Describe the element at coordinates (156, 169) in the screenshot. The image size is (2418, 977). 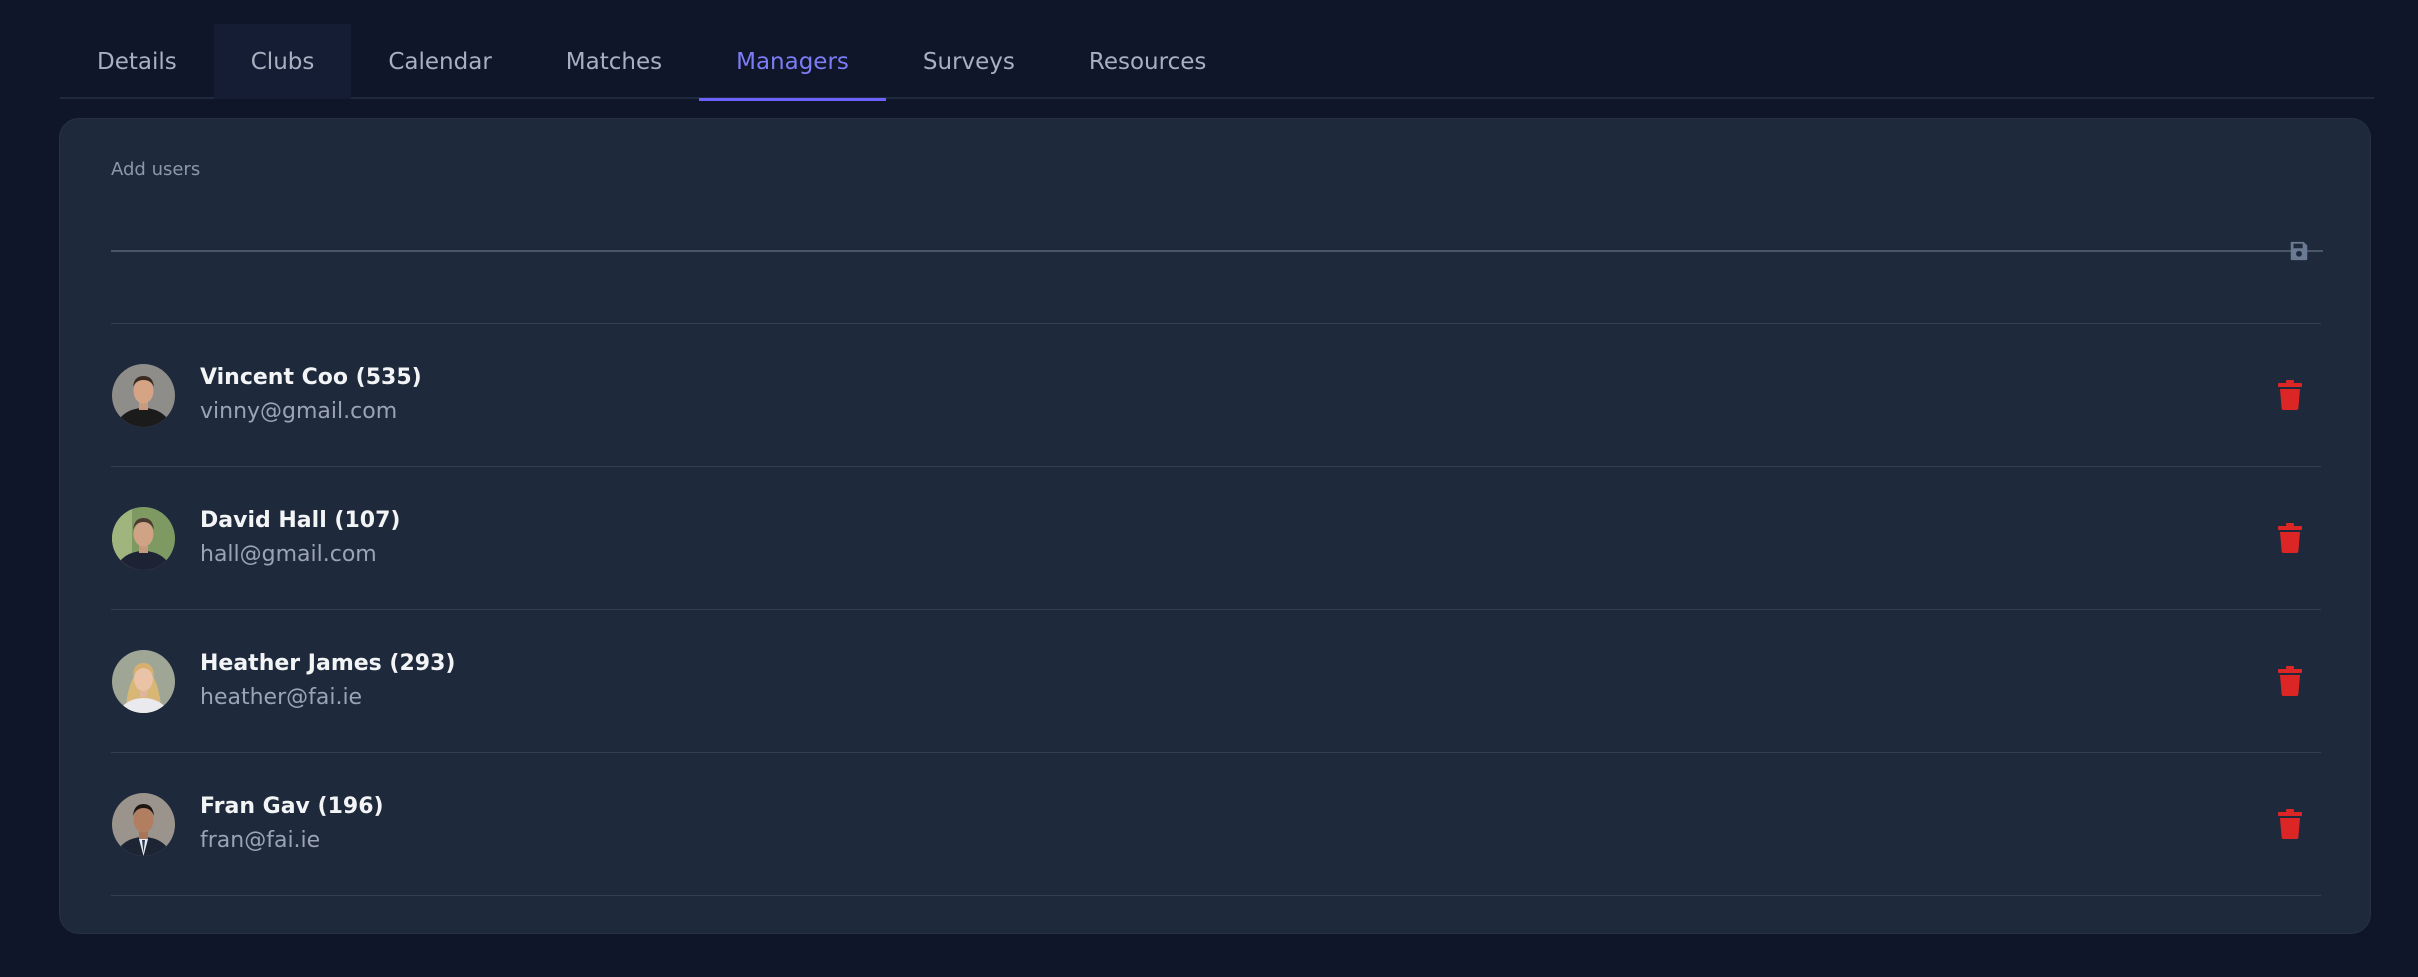
I see `add-users-label: Add users` at that location.